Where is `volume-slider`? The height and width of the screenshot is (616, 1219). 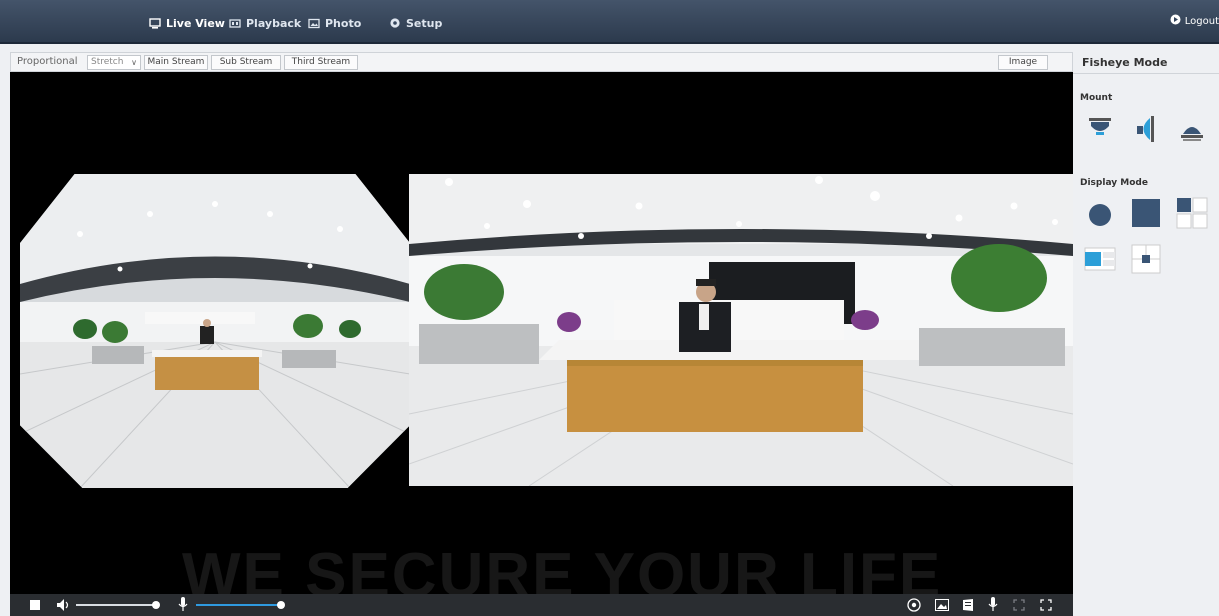 volume-slider is located at coordinates (118, 605).